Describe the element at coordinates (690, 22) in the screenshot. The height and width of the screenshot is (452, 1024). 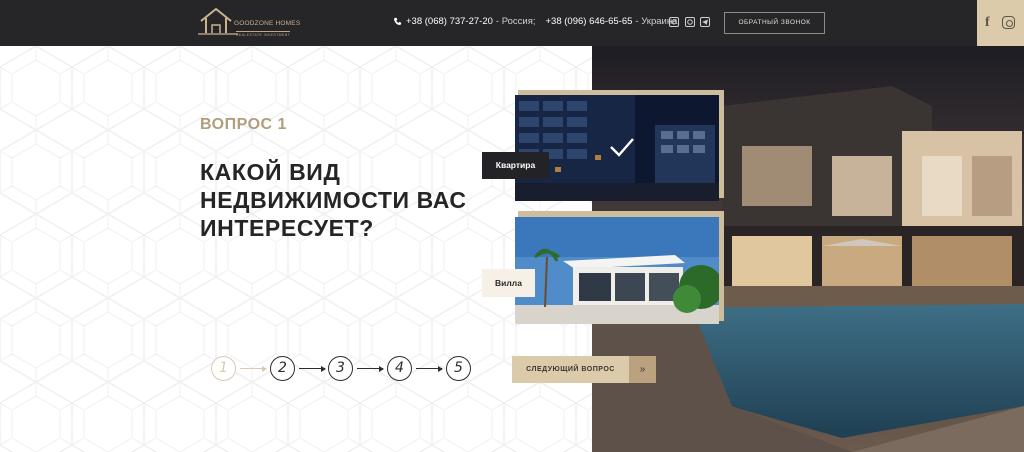
I see `whatsapp-icon` at that location.